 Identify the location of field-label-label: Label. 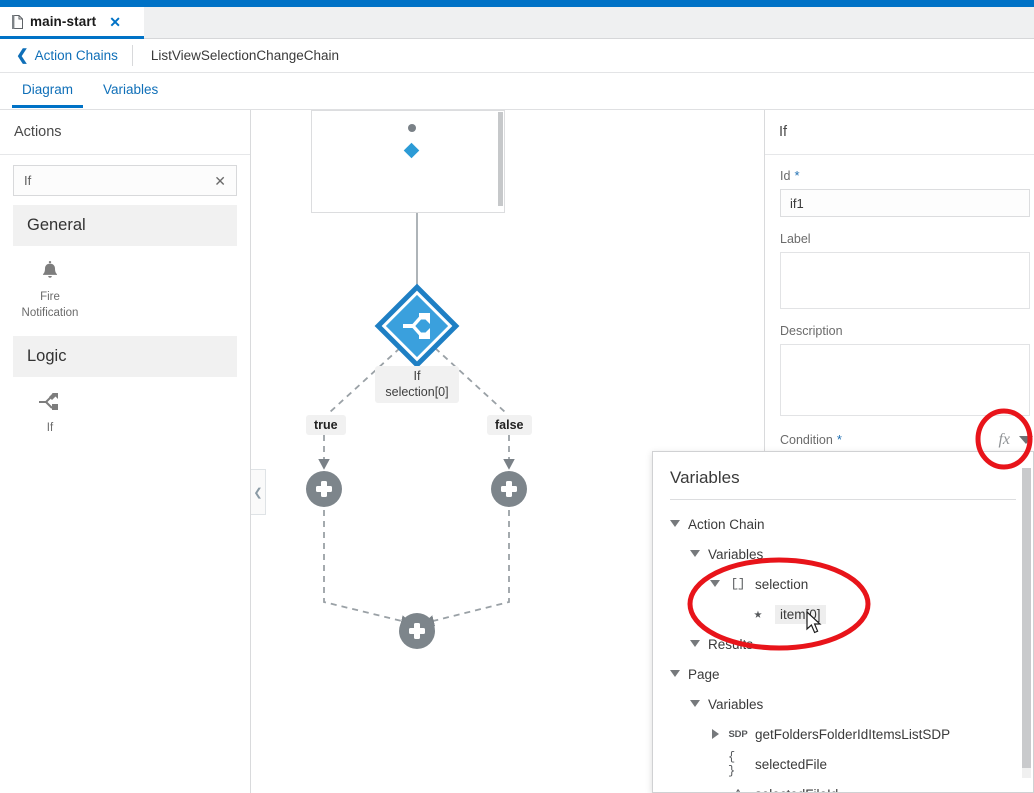
(903, 239).